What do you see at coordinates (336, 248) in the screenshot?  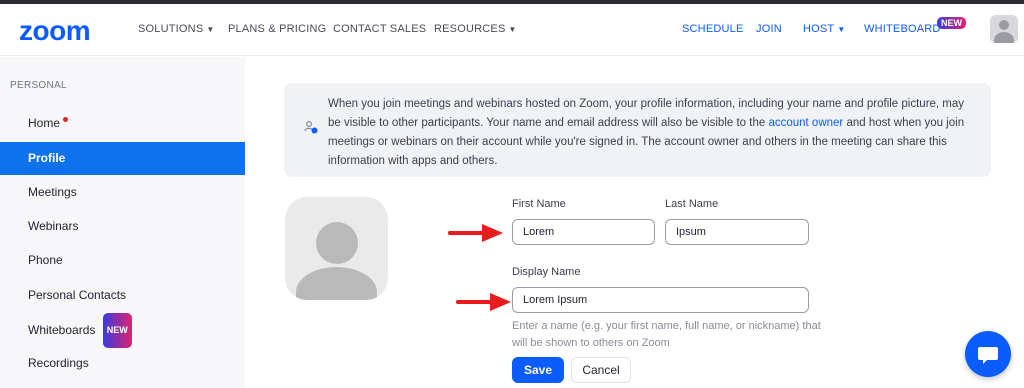 I see `profile-placeholder-icon` at bounding box center [336, 248].